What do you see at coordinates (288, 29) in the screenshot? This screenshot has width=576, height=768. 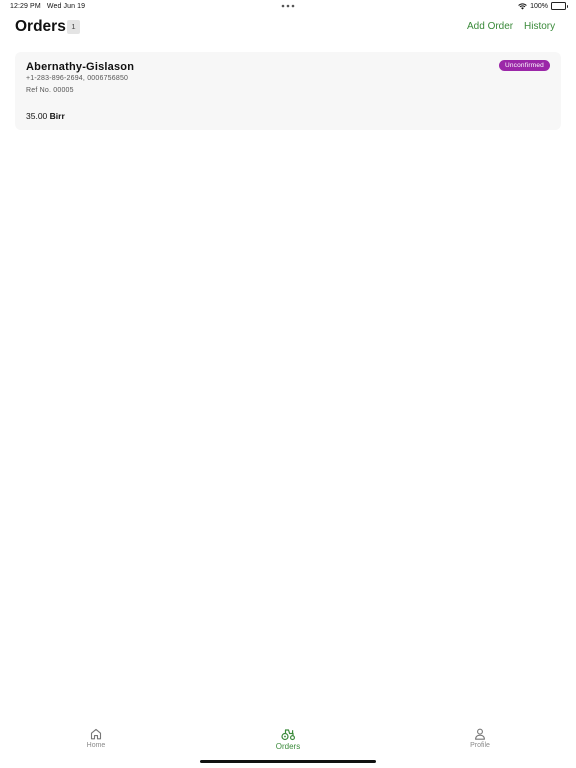 I see `header: Orders 1 Add Order History` at bounding box center [288, 29].